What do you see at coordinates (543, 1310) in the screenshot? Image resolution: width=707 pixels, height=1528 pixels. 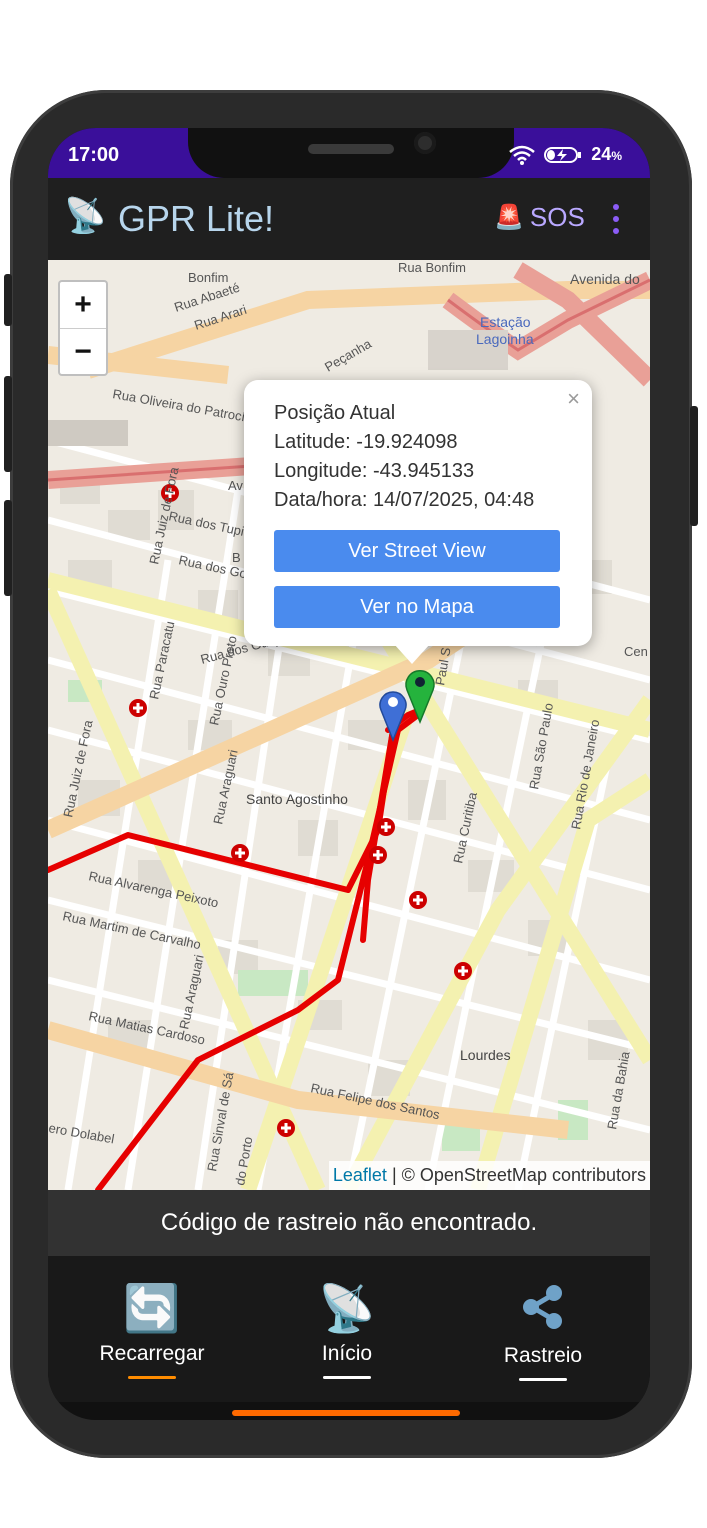 I see `share-icon` at bounding box center [543, 1310].